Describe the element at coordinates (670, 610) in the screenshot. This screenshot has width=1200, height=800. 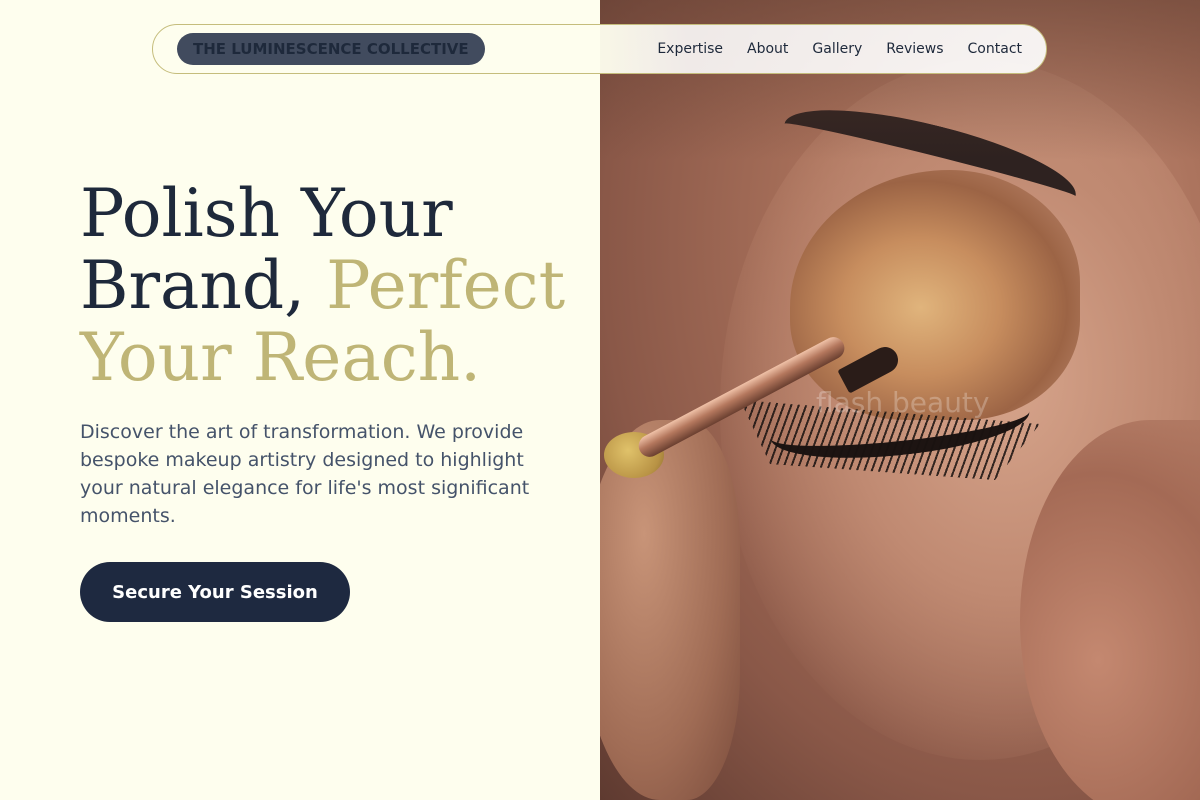
I see `hand-shape` at that location.